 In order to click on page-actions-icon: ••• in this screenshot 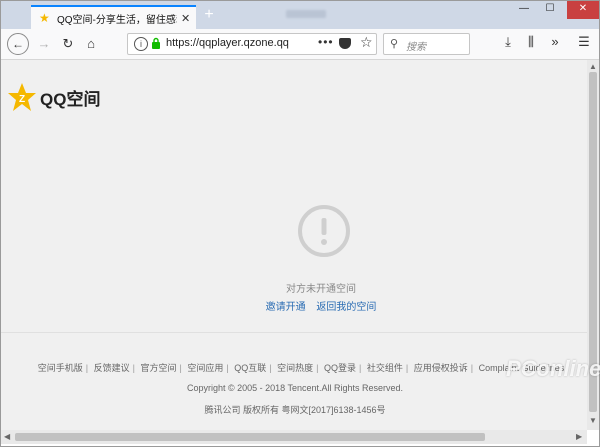, I will do `click(326, 42)`.